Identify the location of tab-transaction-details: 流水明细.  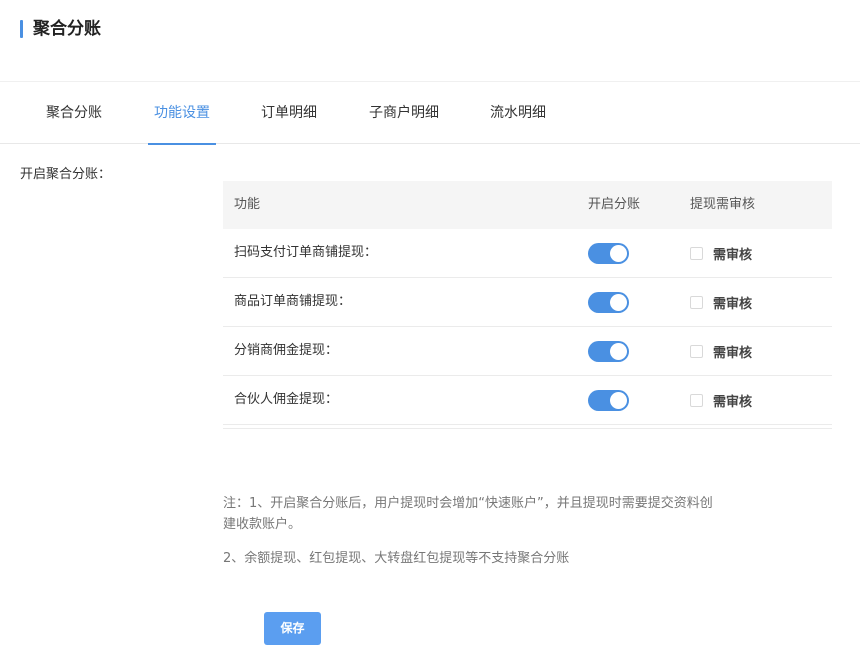
(518, 113).